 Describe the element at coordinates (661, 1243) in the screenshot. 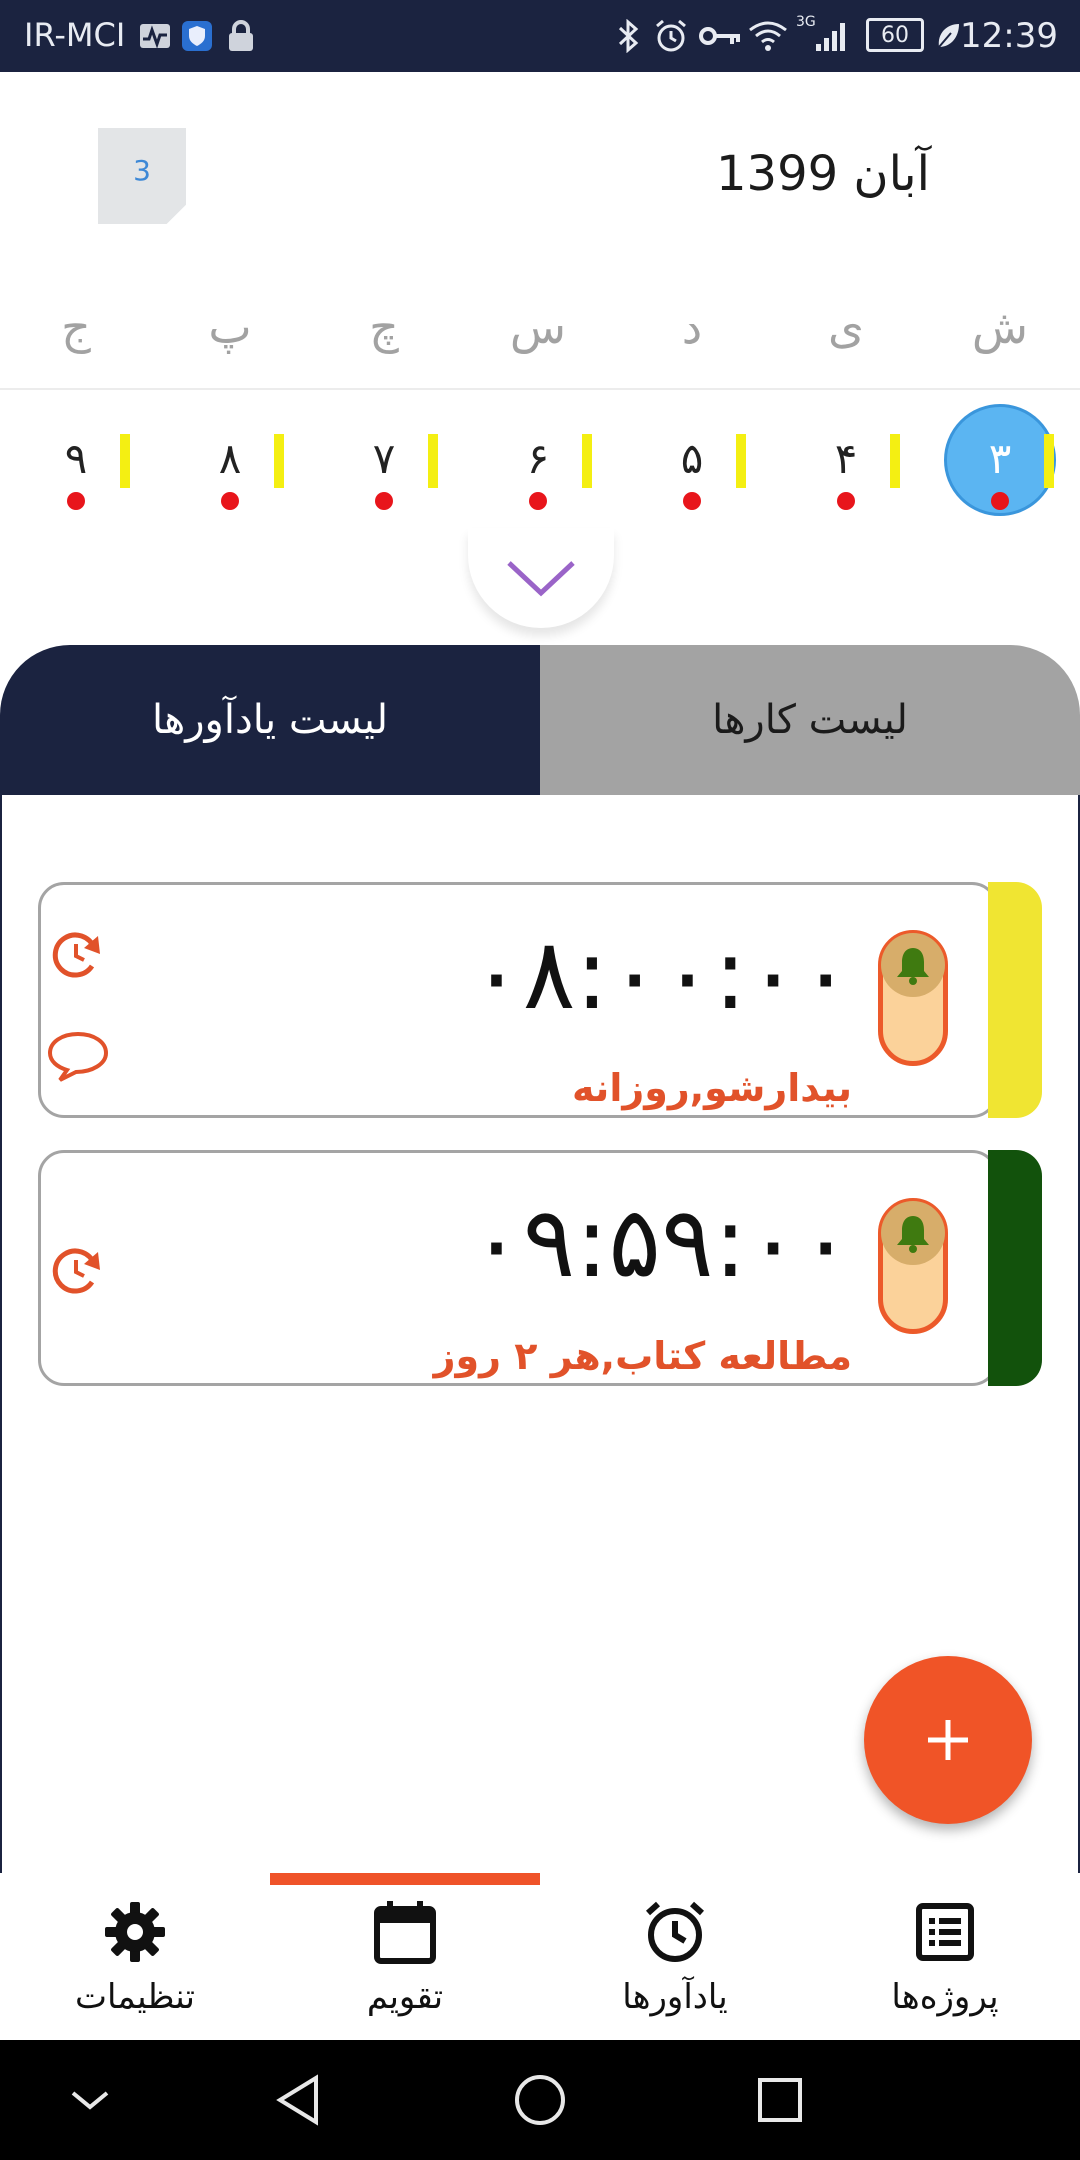

I see `reminder-time: ۰۹:۵۹:۰۰` at that location.